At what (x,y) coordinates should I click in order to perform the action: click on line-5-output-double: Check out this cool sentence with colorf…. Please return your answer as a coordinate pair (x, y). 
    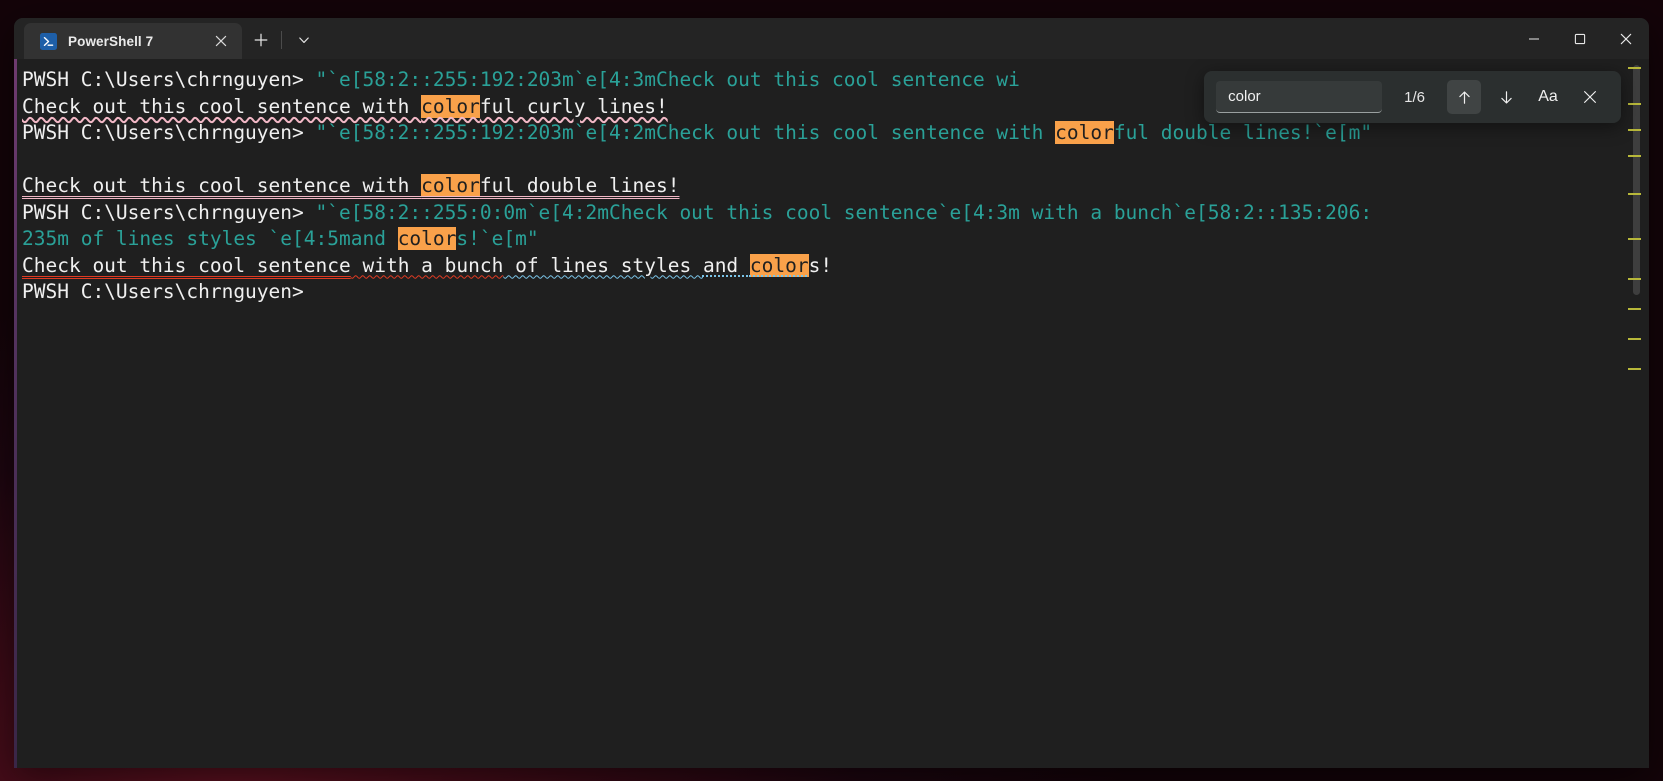
    Looking at the image, I should click on (820, 186).